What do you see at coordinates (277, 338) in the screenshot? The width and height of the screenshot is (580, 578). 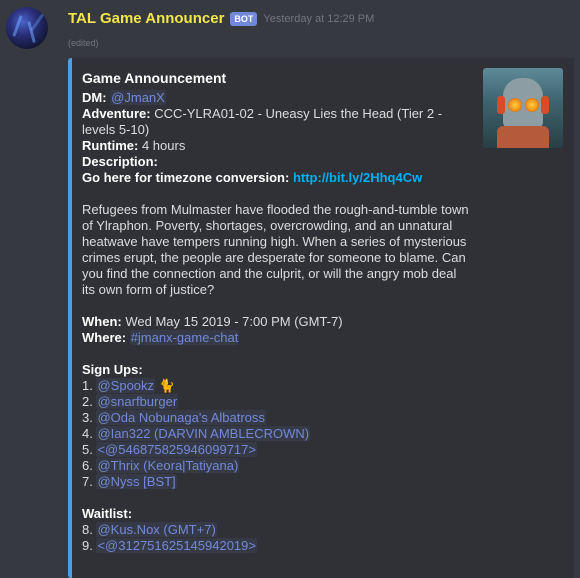 I see `where-line: Where: #jmanx-game-chat` at bounding box center [277, 338].